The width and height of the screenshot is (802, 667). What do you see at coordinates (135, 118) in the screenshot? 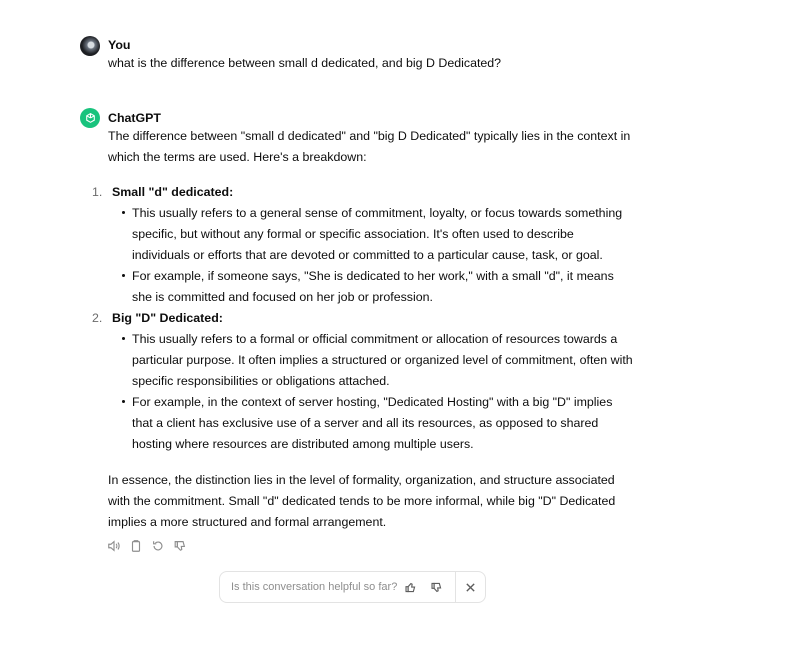
I see `assistant-author-name: ChatGPT` at bounding box center [135, 118].